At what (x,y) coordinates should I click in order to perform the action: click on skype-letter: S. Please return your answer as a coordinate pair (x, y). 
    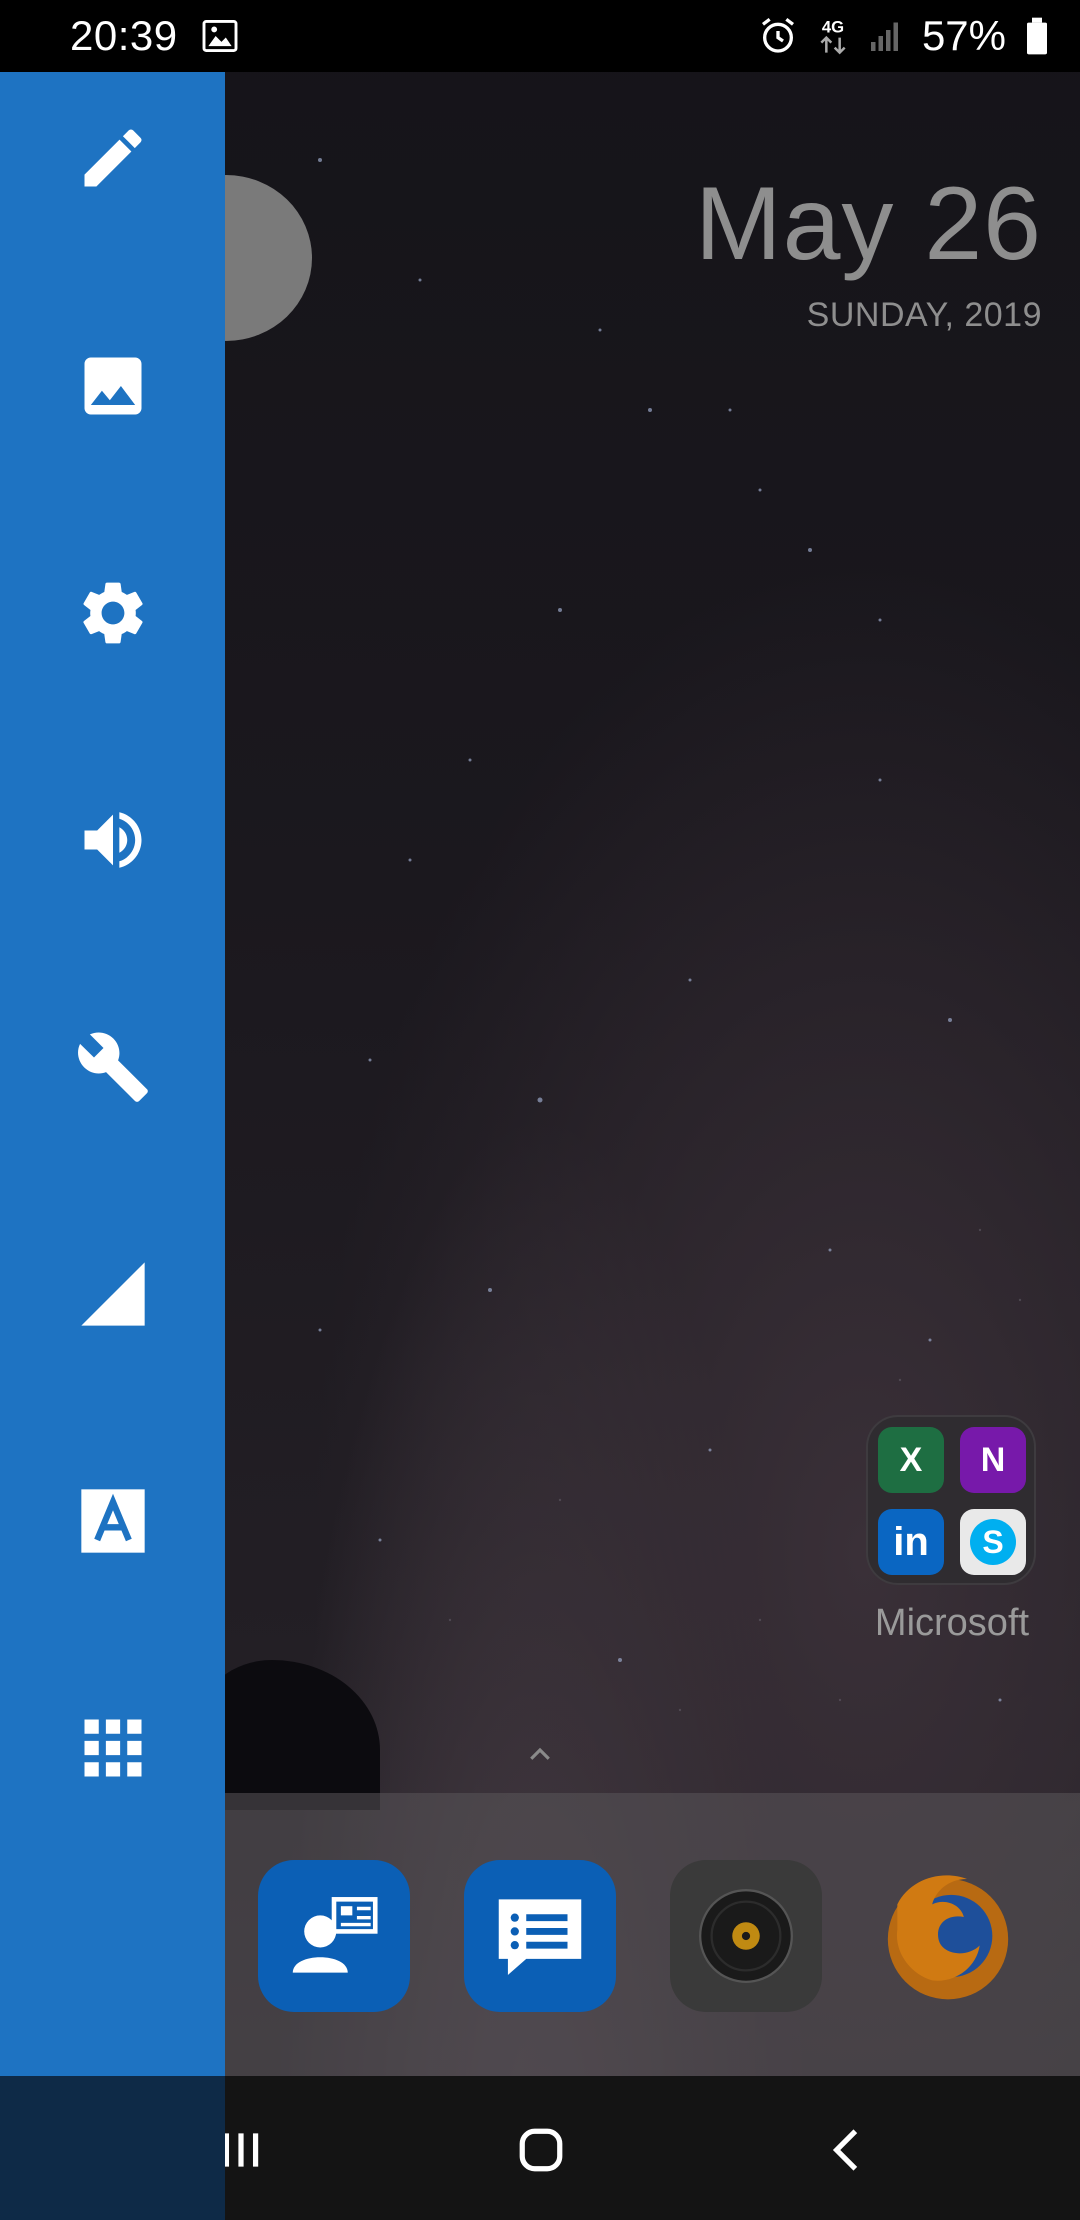
    Looking at the image, I should click on (993, 1541).